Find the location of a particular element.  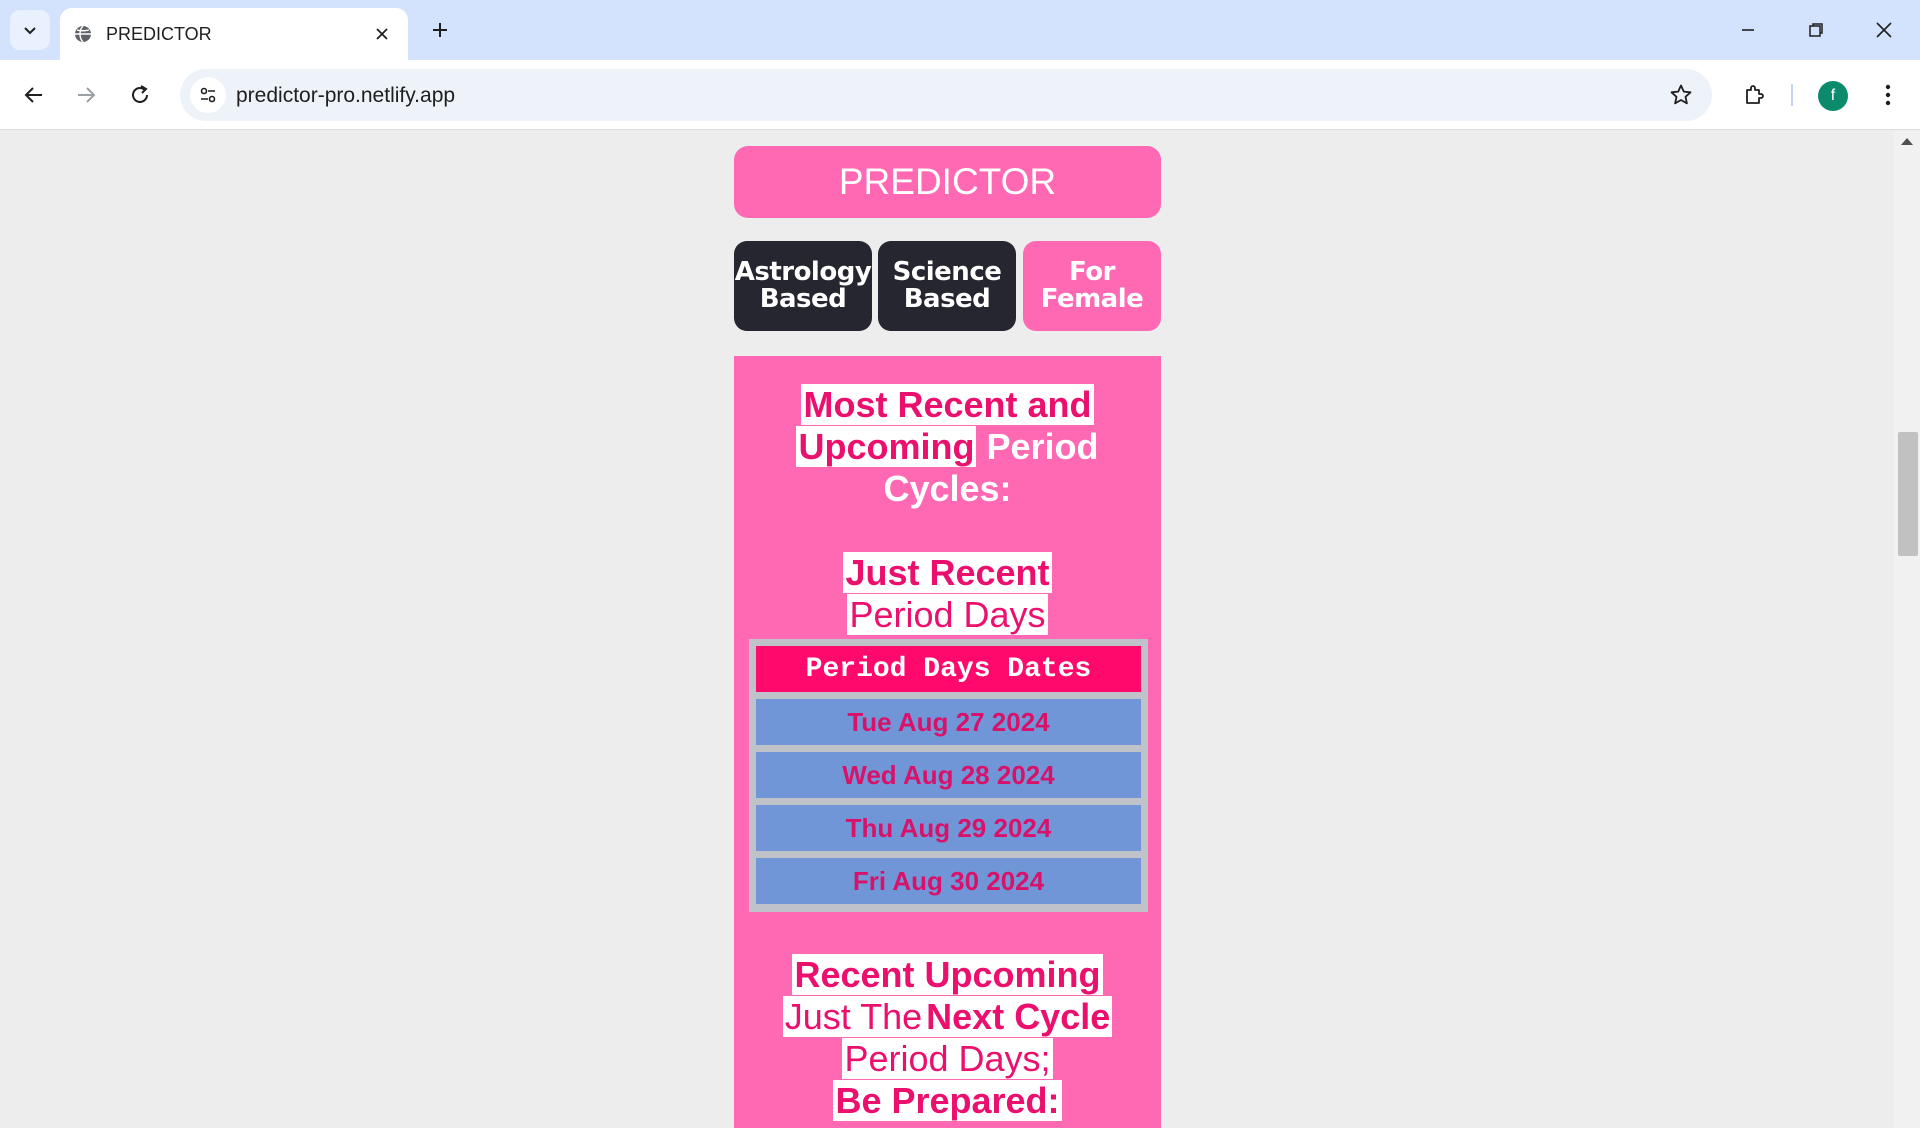

table-row: Thu Aug 29 2024 is located at coordinates (948, 828).